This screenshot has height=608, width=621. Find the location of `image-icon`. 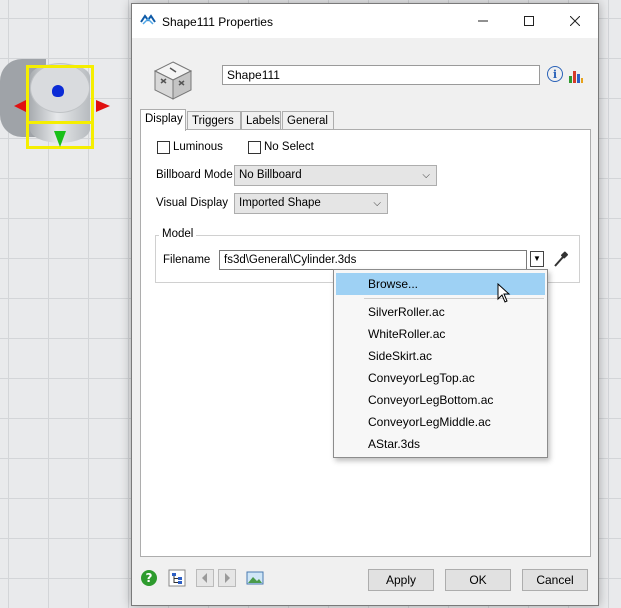

image-icon is located at coordinates (255, 578).